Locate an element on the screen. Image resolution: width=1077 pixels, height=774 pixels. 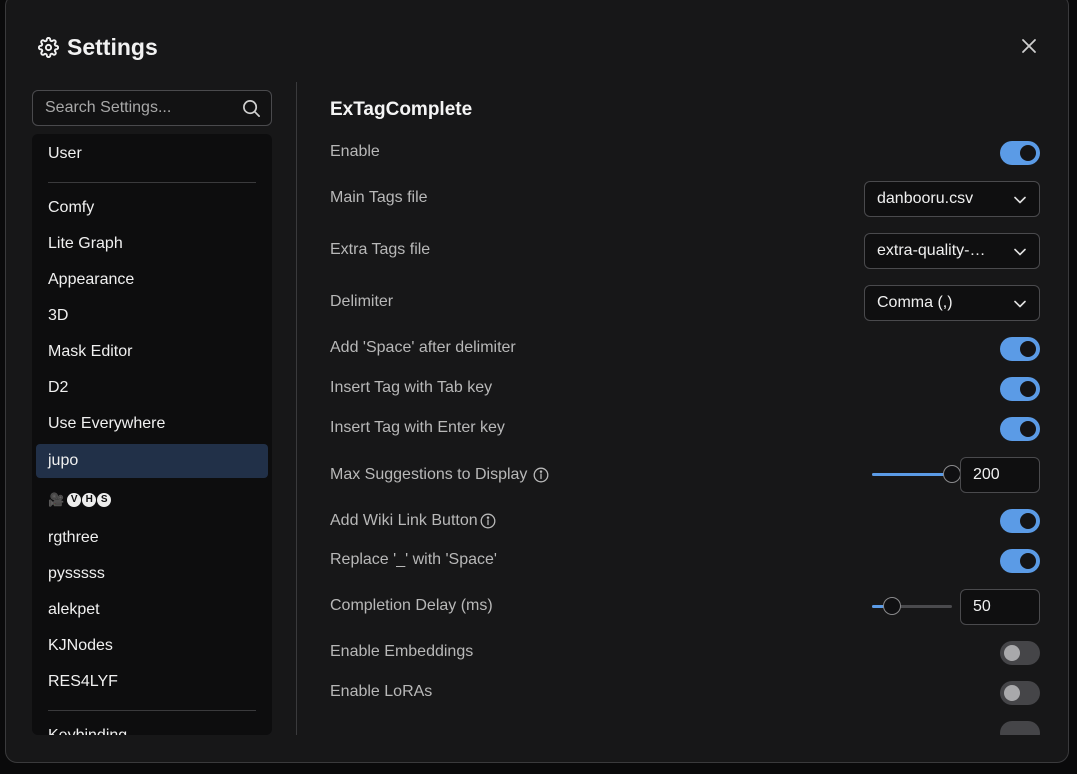
setting-label-extra-tags-file: Extra Tags file is located at coordinates (380, 249).